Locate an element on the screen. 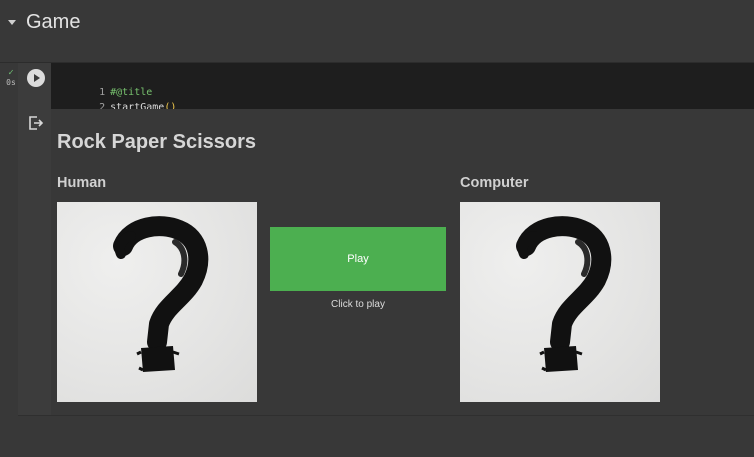  code-line: 2 startGame() is located at coordinates (113, 99).